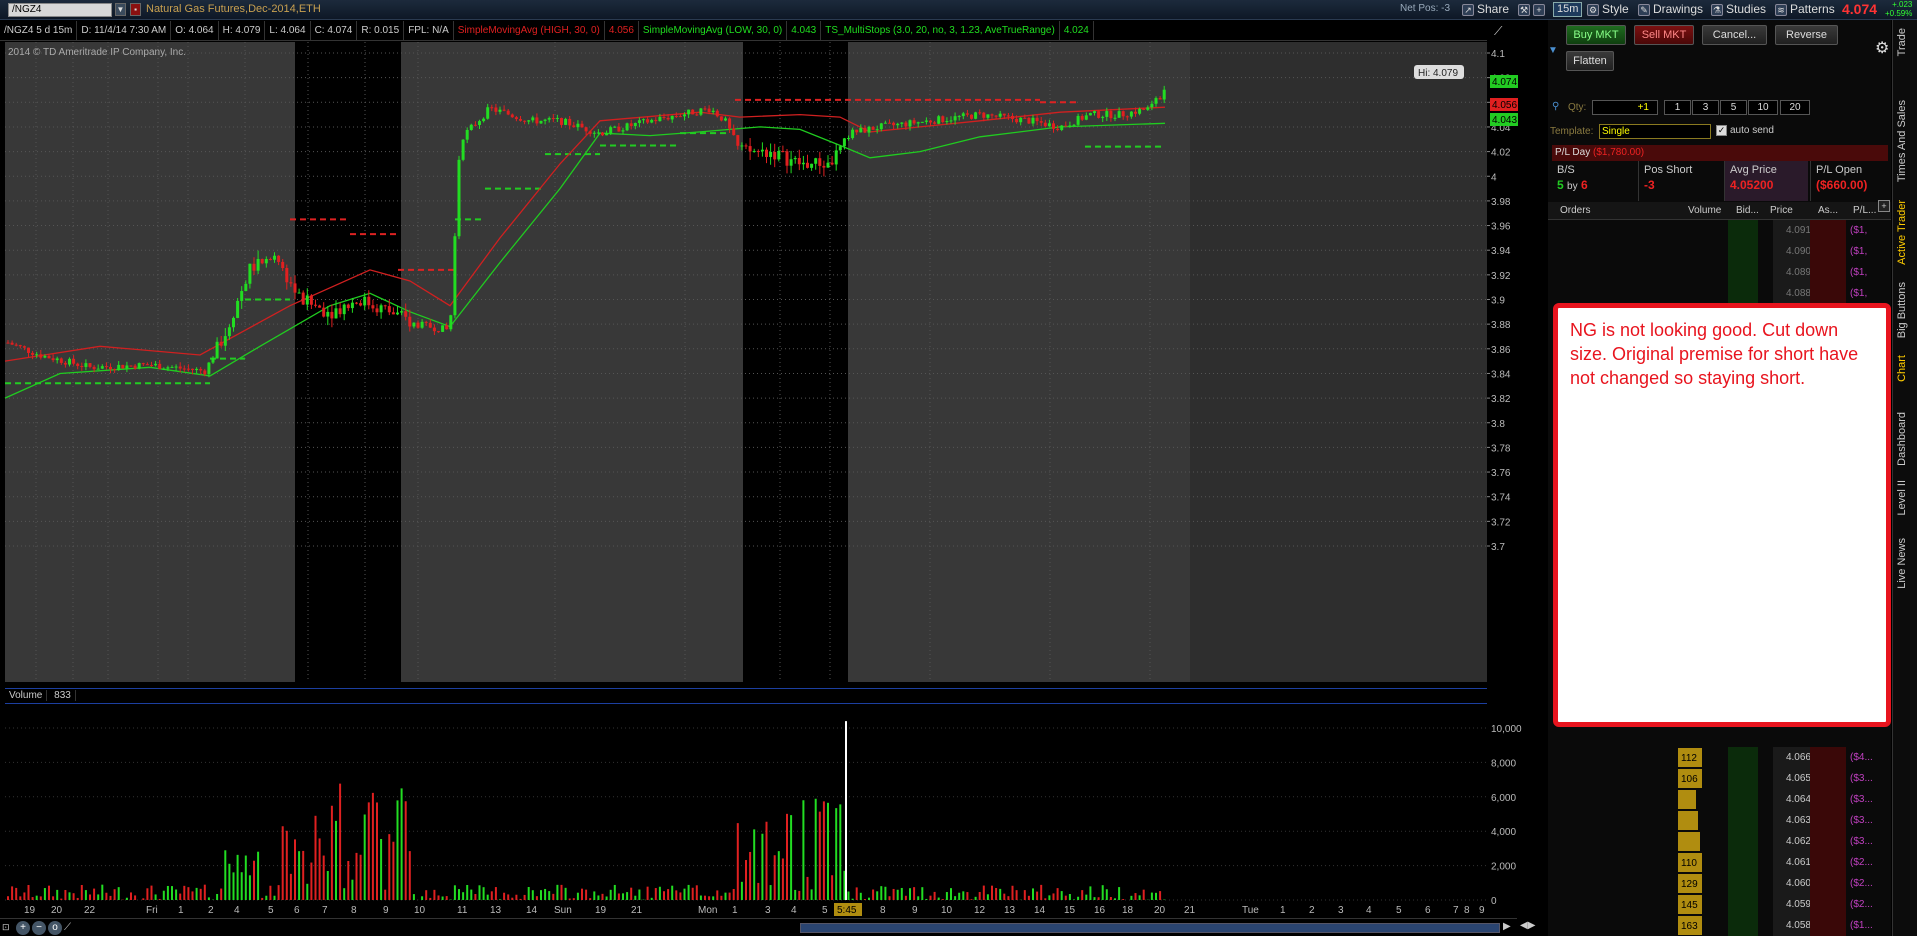 This screenshot has width=1917, height=936. What do you see at coordinates (1705, 107) in the screenshot?
I see `qty-preset-3: 3` at bounding box center [1705, 107].